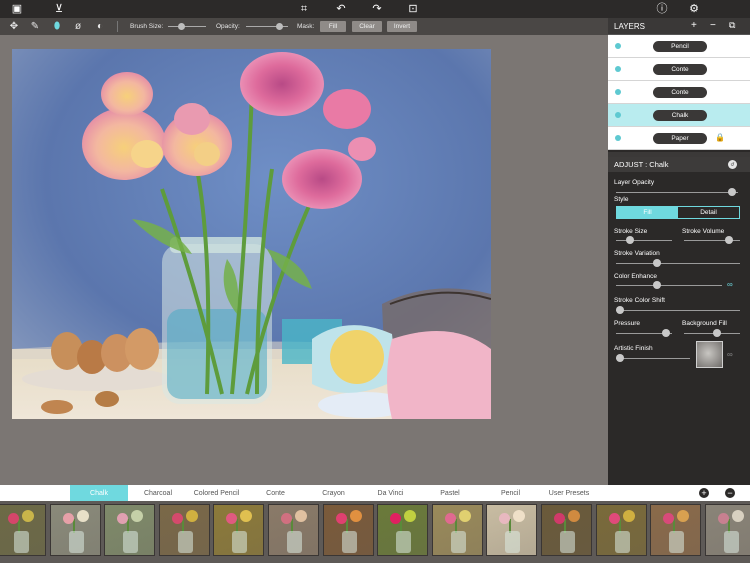 The width and height of the screenshot is (750, 563). Describe the element at coordinates (57, 26) in the screenshot. I see `eraser-icon: ⬮` at that location.